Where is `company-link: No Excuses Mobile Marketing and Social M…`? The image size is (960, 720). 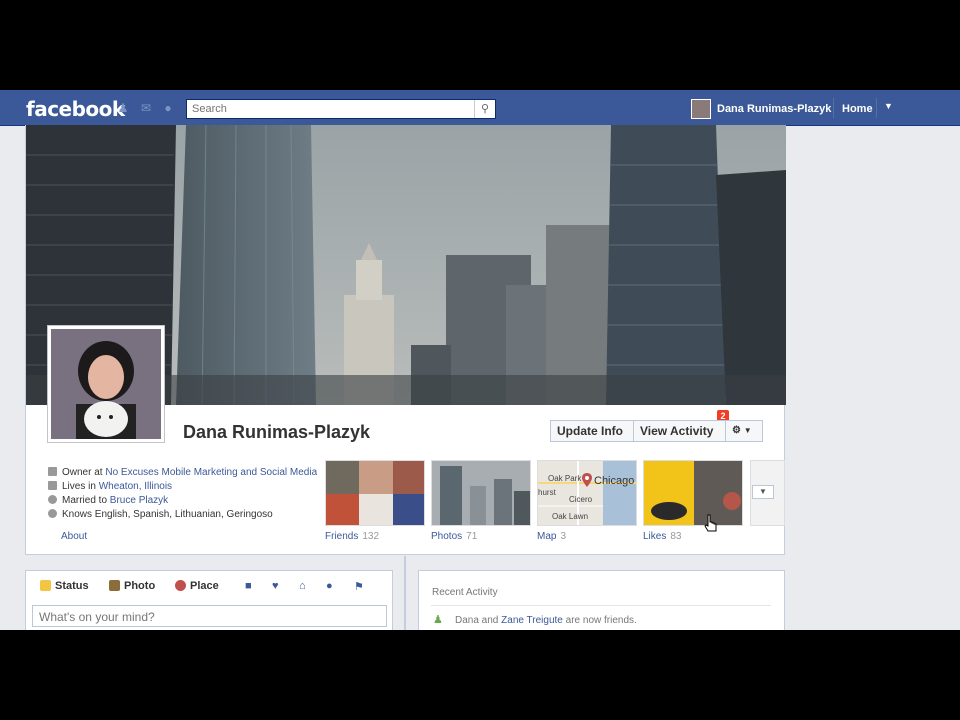 company-link: No Excuses Mobile Marketing and Social M… is located at coordinates (211, 472).